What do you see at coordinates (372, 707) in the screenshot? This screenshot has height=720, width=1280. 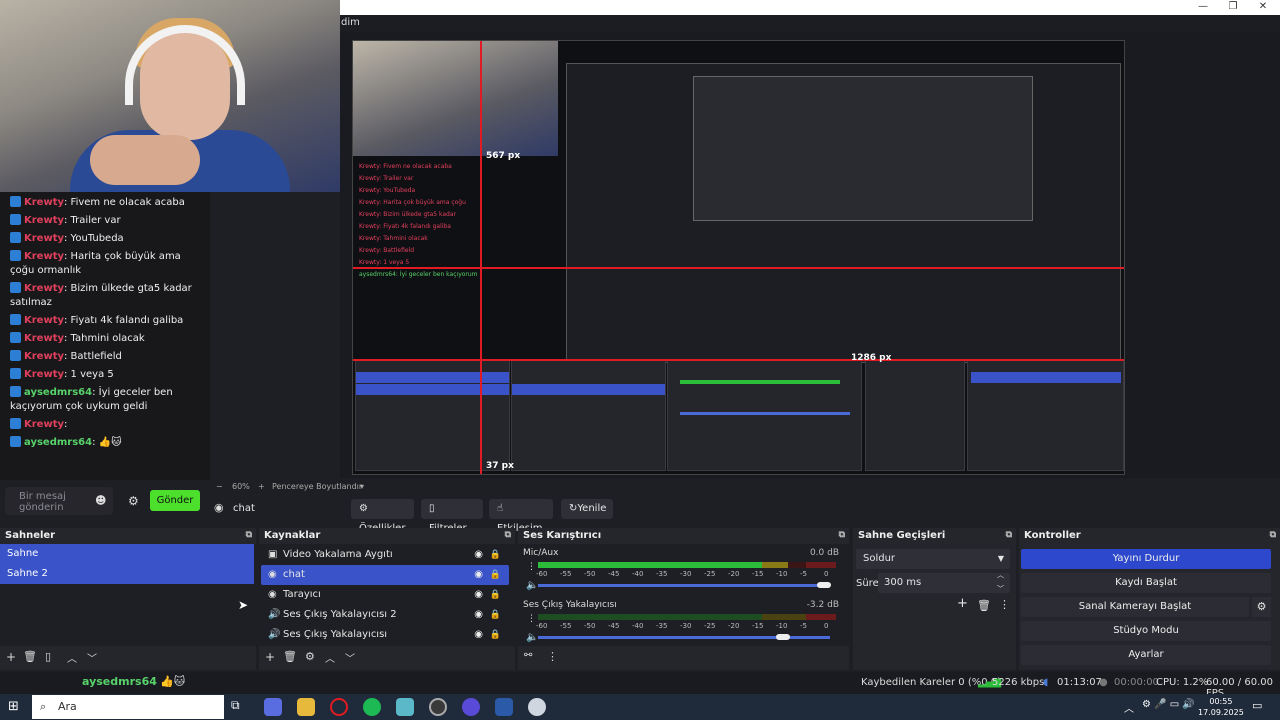 I see `spotify-icon` at bounding box center [372, 707].